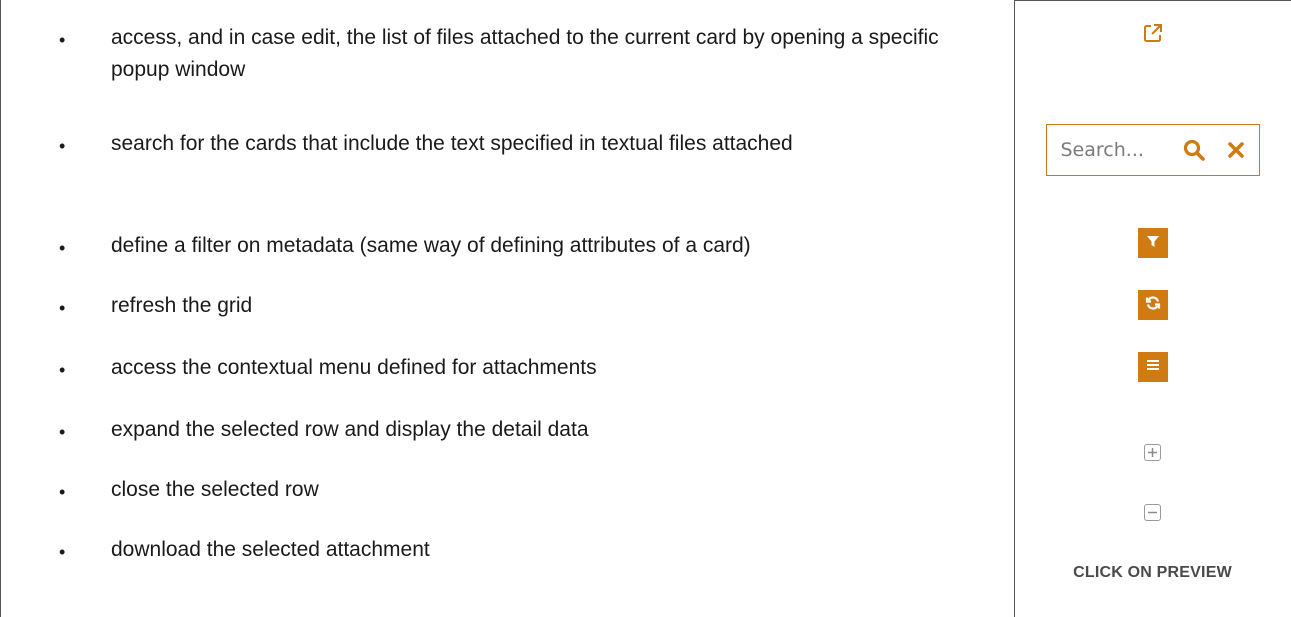 The height and width of the screenshot is (617, 1291). I want to click on list-item-text: close the selected row, so click(215, 489).